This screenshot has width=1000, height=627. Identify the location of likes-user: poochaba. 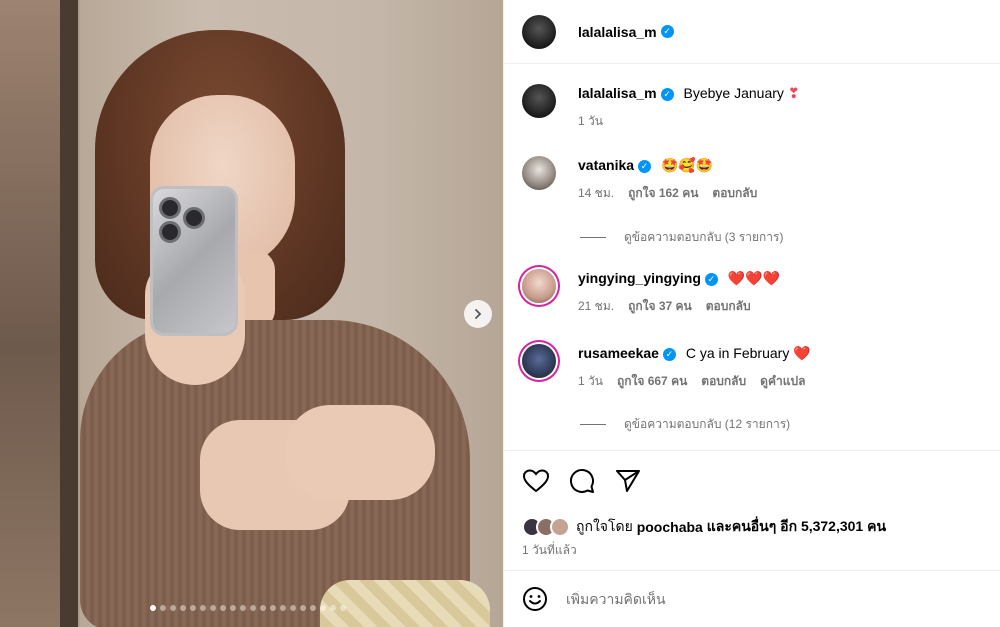
(670, 527).